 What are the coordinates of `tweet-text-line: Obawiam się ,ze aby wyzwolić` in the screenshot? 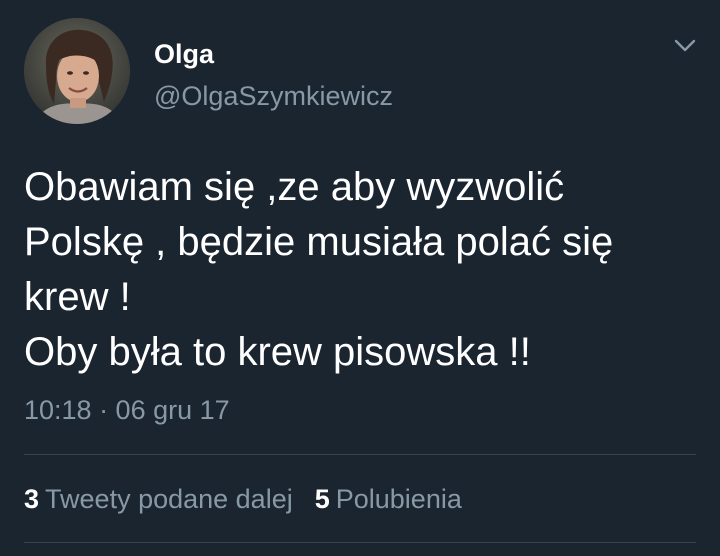 It's located at (294, 187).